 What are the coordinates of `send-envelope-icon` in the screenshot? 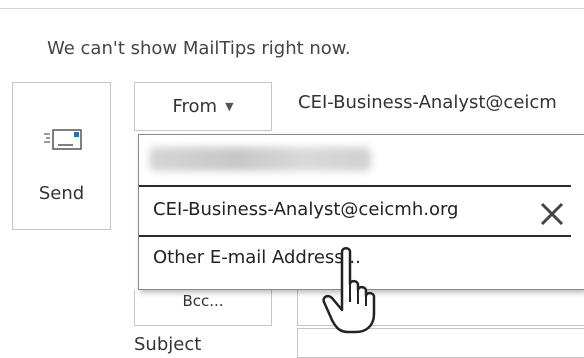 It's located at (63, 139).